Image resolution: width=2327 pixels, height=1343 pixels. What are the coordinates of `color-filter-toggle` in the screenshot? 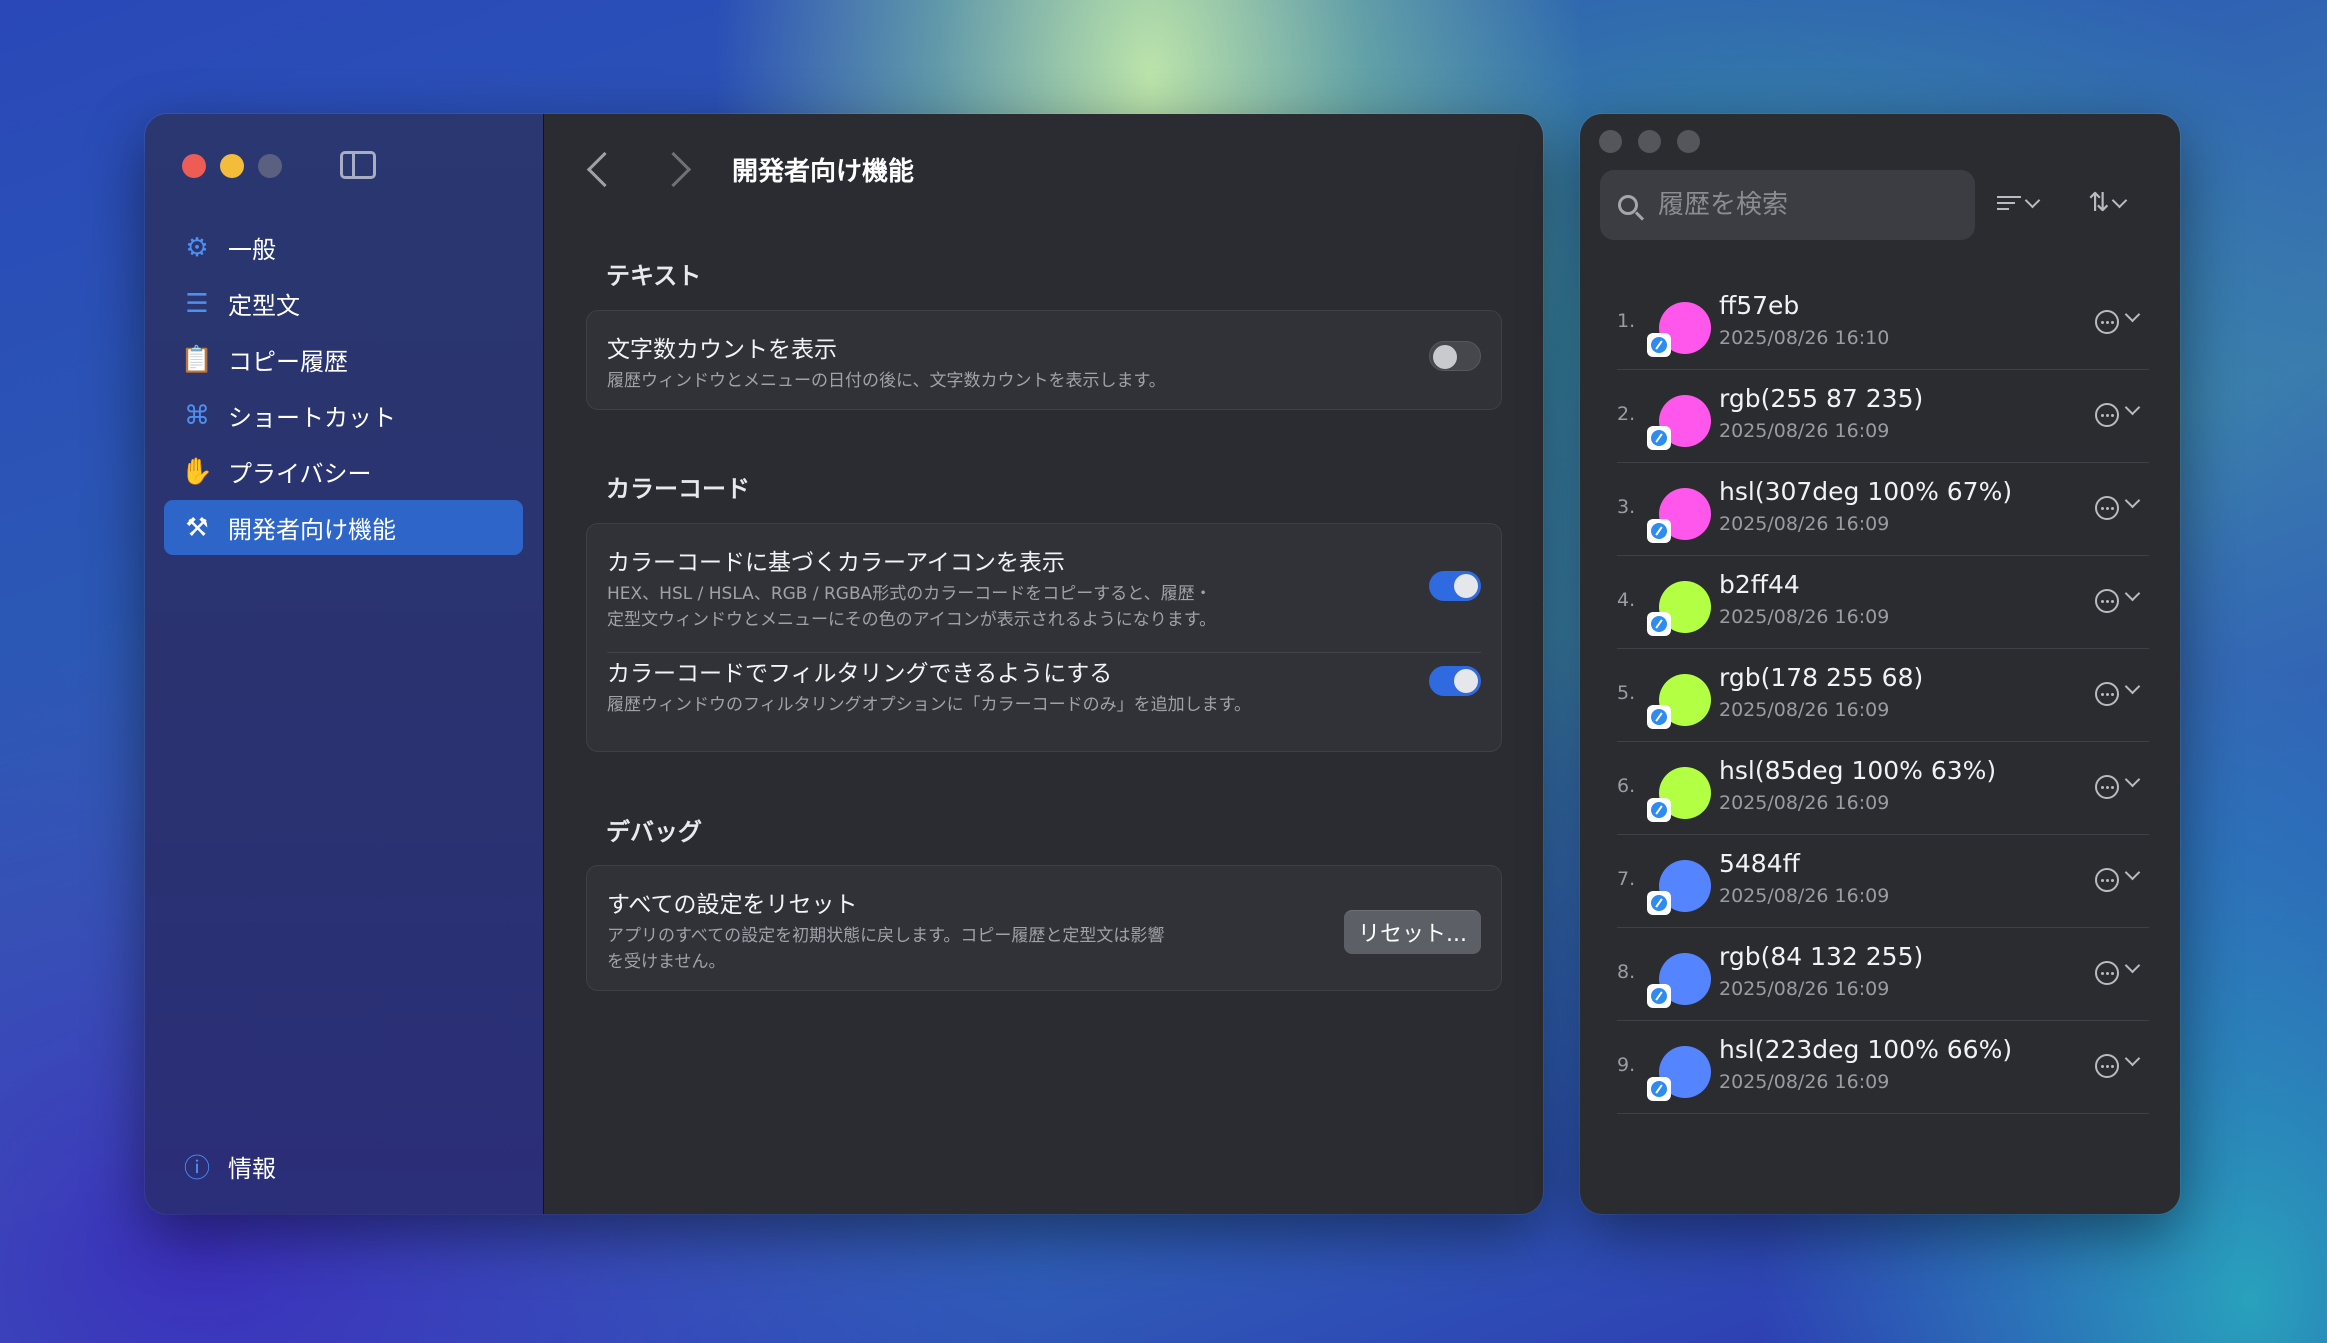 It's located at (1455, 681).